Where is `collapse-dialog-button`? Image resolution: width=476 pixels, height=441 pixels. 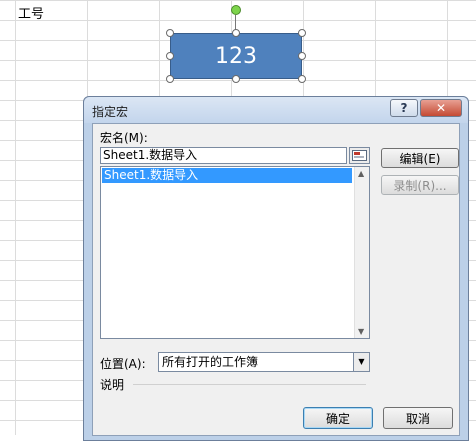 collapse-dialog-button is located at coordinates (359, 155).